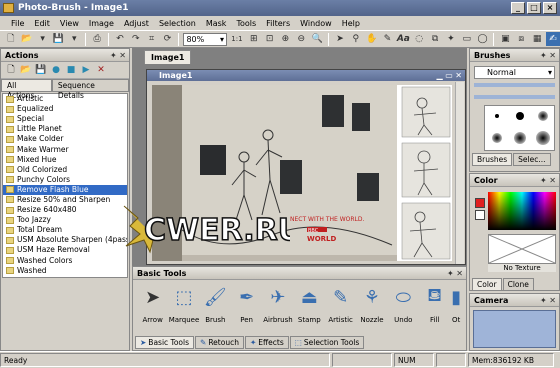  I want to click on tab-all-actions: All Actions, so click(26, 89).